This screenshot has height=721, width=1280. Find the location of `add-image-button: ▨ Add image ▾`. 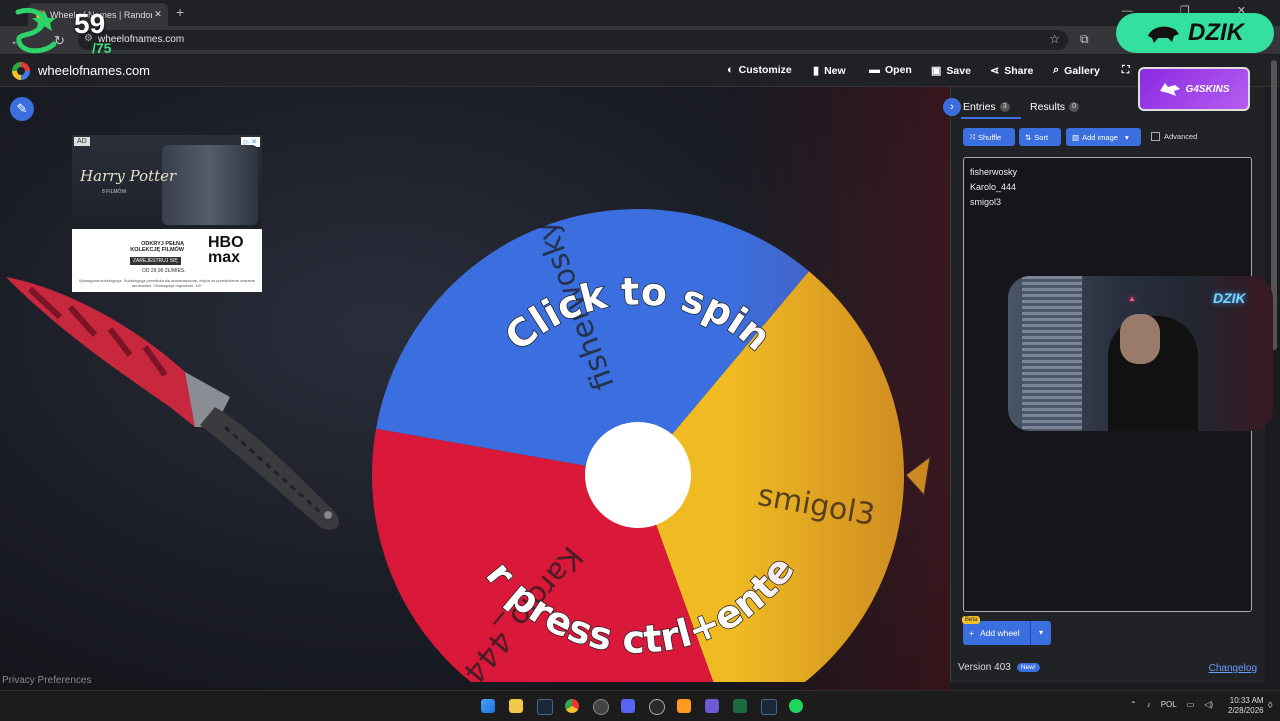

add-image-button: ▨ Add image ▾ is located at coordinates (1103, 137).